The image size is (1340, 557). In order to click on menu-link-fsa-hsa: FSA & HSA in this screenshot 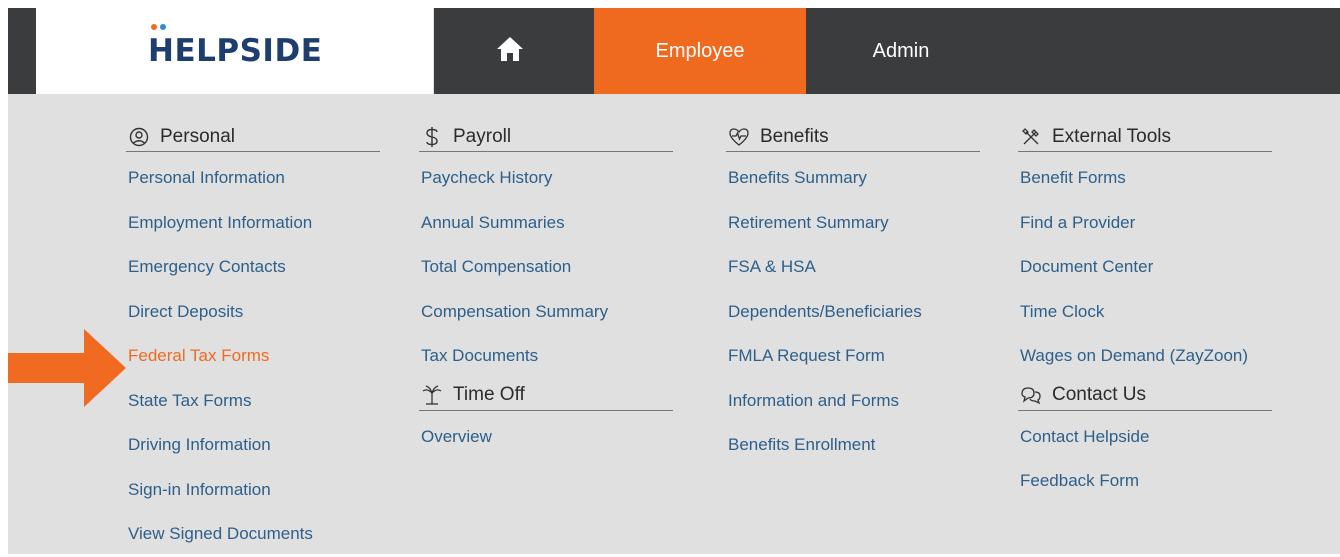, I will do `click(854, 267)`.